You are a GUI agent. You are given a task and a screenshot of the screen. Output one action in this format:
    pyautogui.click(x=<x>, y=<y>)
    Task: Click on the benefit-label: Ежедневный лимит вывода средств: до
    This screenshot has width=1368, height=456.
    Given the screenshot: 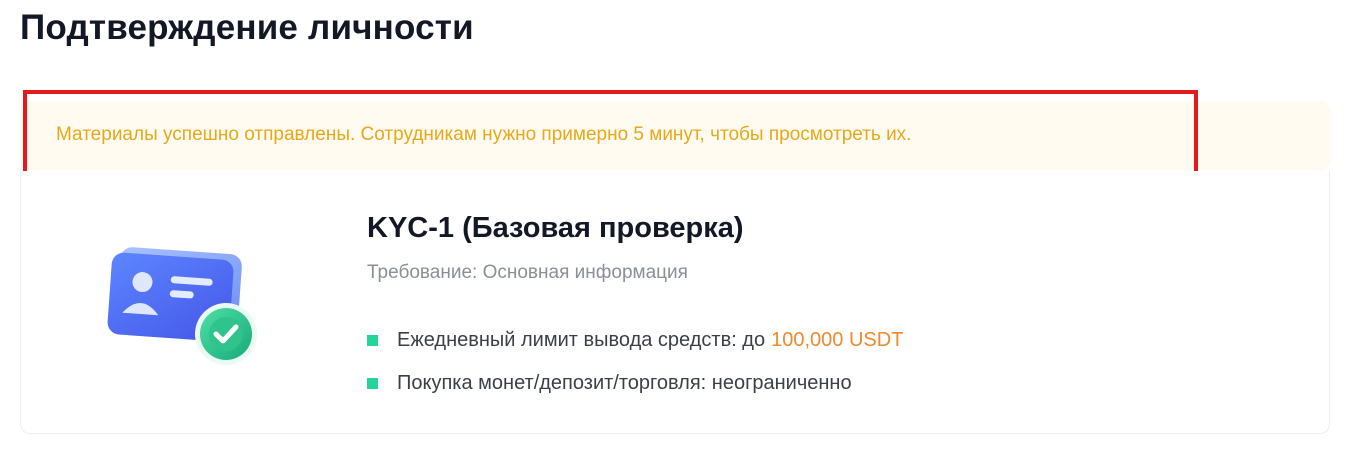 What is the action you would take?
    pyautogui.click(x=581, y=340)
    